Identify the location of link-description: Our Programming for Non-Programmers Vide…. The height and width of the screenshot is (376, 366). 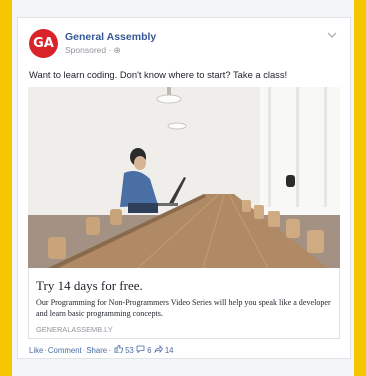
(183, 308).